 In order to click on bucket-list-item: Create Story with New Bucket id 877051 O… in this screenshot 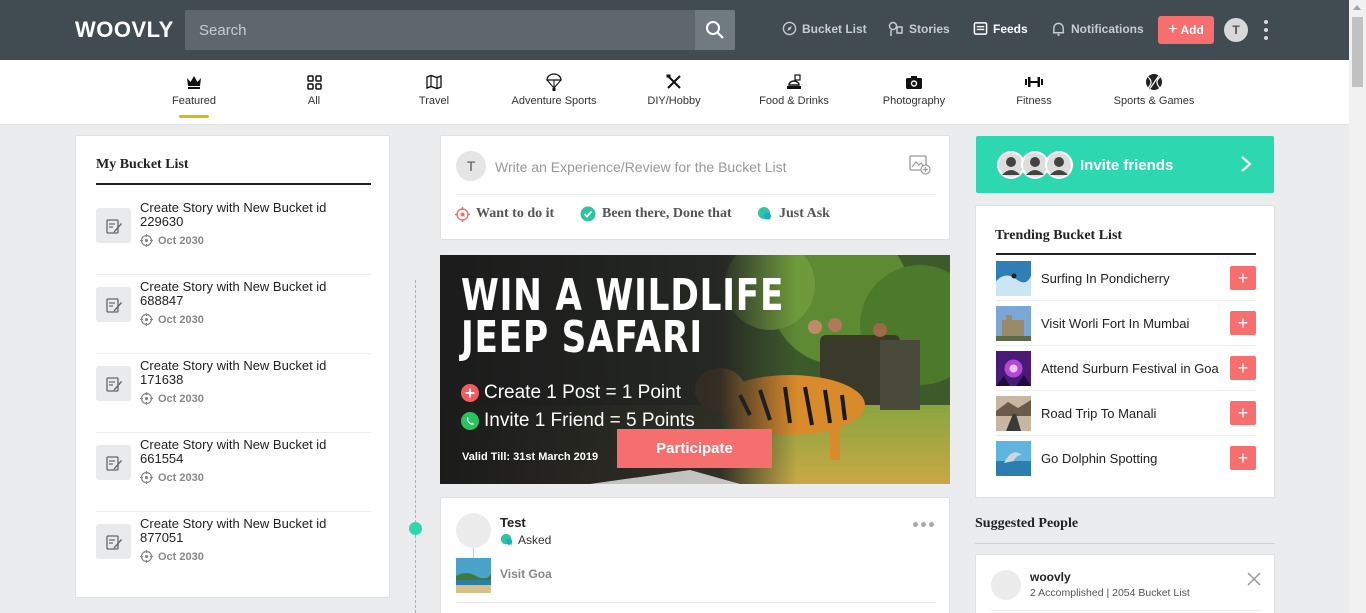, I will do `click(233, 551)`.